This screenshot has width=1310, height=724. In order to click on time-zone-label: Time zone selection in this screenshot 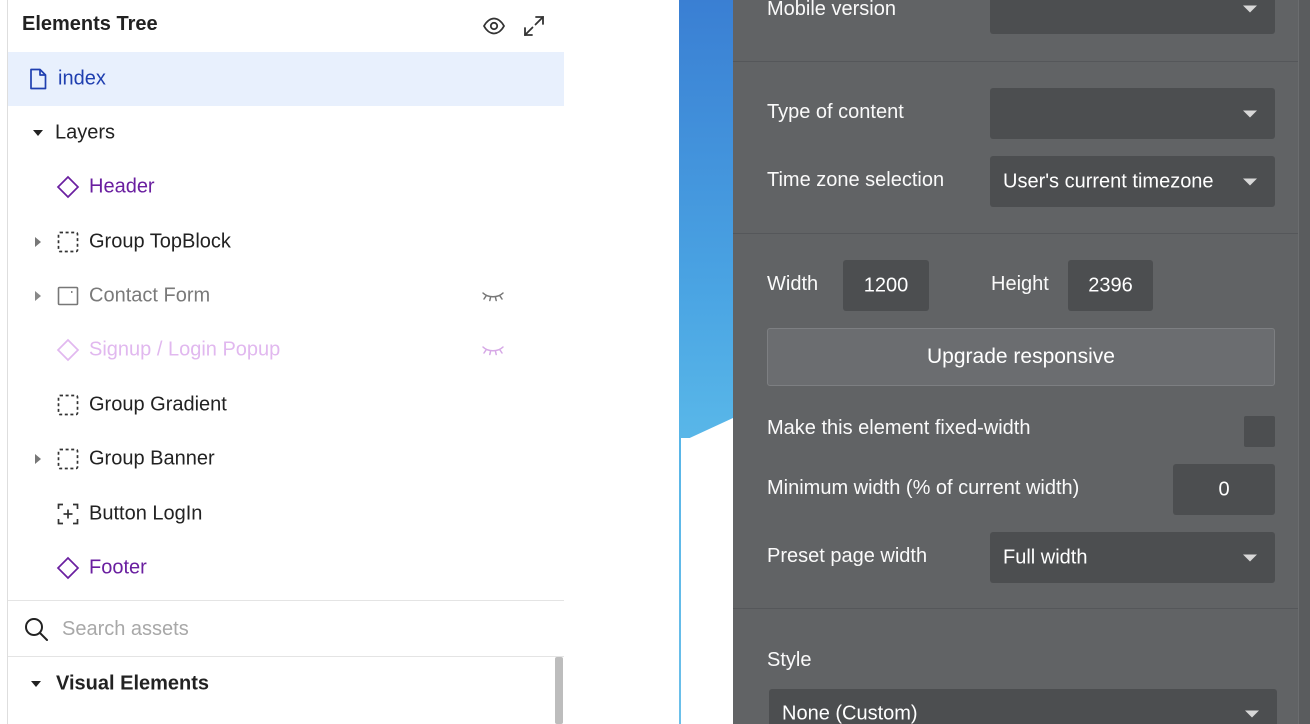, I will do `click(856, 180)`.